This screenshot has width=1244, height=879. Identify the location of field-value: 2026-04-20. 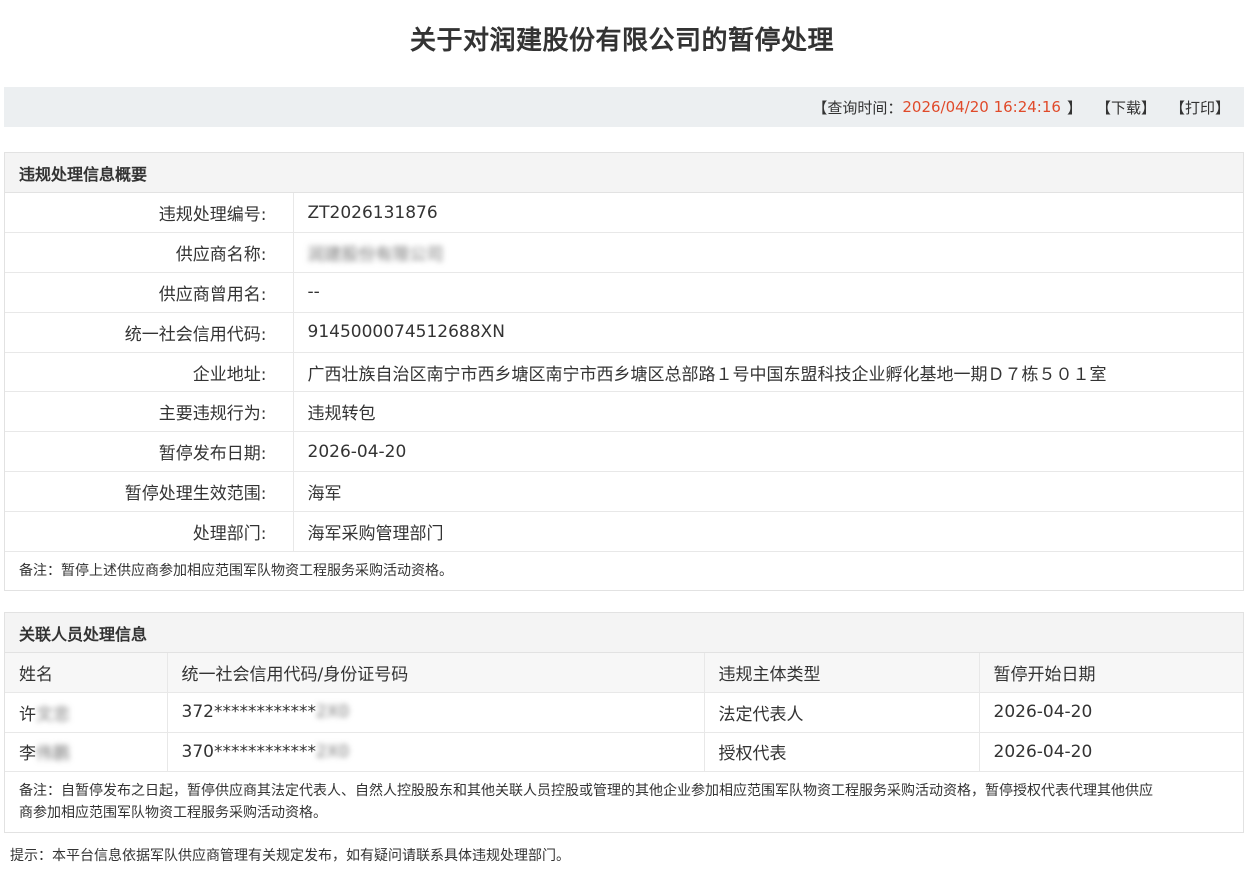
(768, 452).